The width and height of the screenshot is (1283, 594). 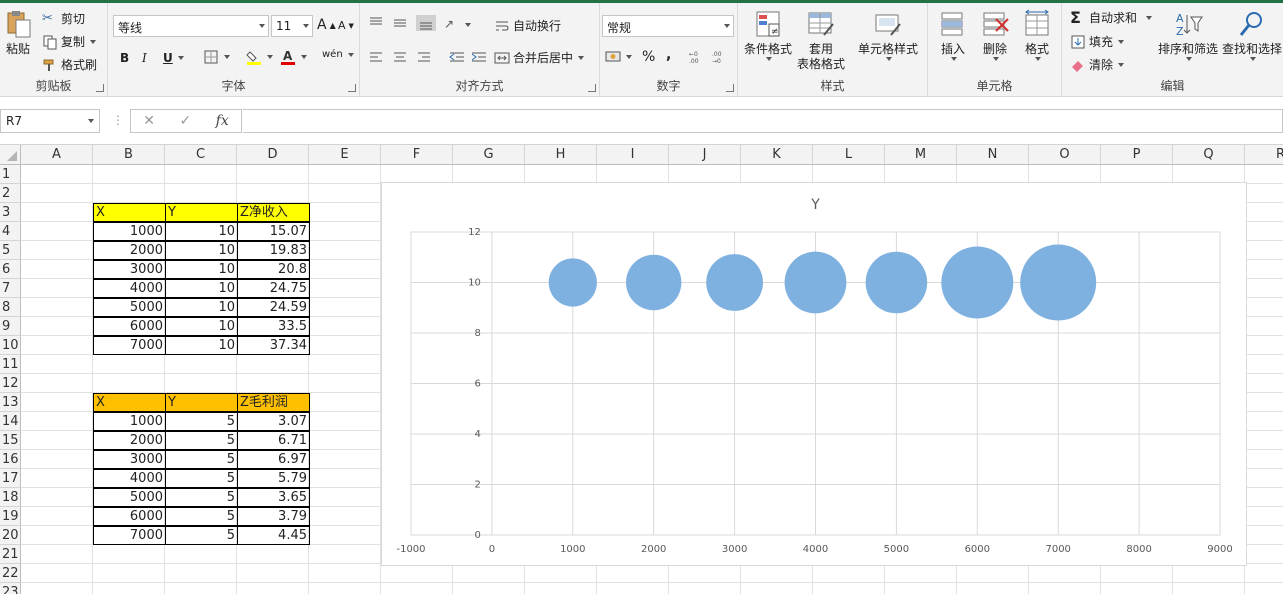 I want to click on table2-header-x: X, so click(x=129, y=402).